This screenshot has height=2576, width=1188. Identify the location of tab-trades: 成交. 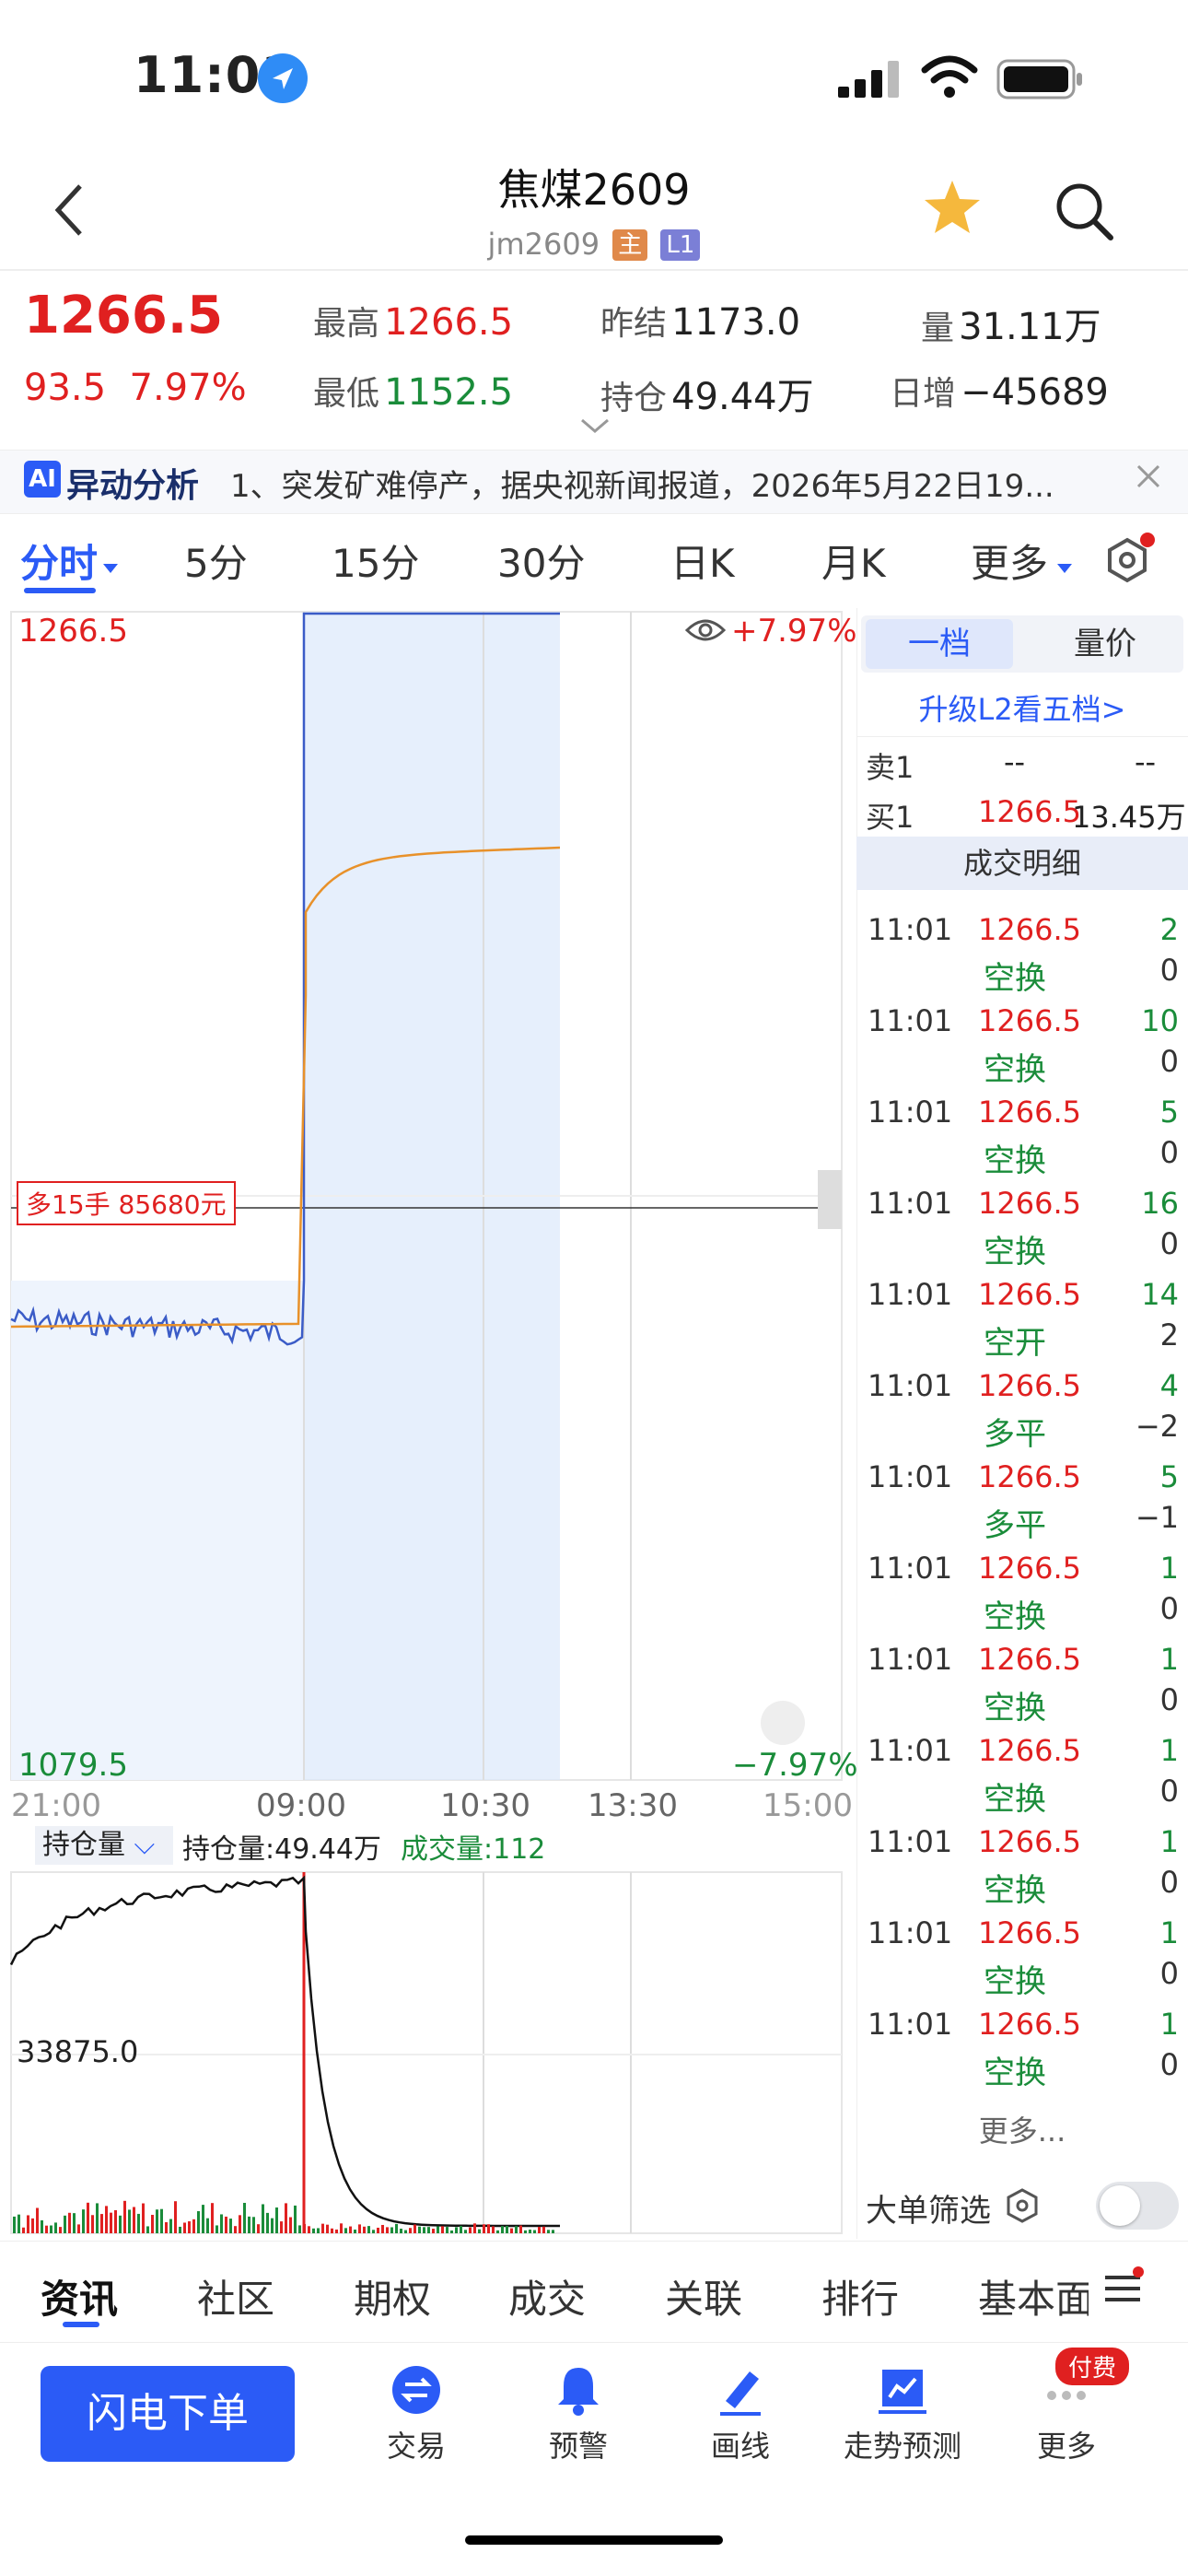
(547, 2296).